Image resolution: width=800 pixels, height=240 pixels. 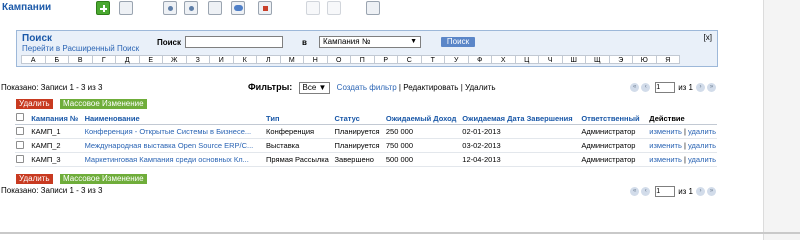 What do you see at coordinates (80, 48) in the screenshot?
I see `advanced-search-link: Перейти в Расширенный Поиск` at bounding box center [80, 48].